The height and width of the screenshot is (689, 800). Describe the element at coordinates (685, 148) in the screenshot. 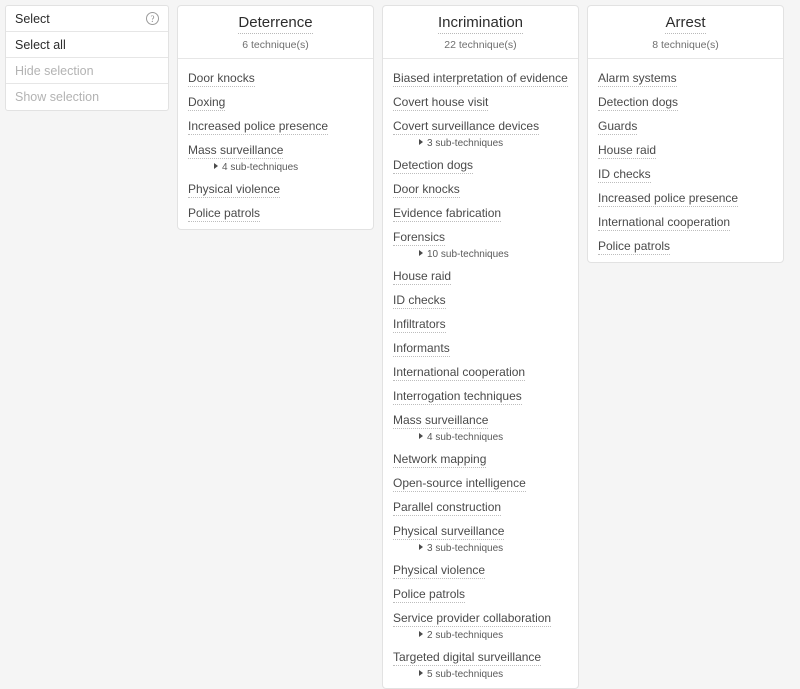

I see `technique-item: House raid` at that location.